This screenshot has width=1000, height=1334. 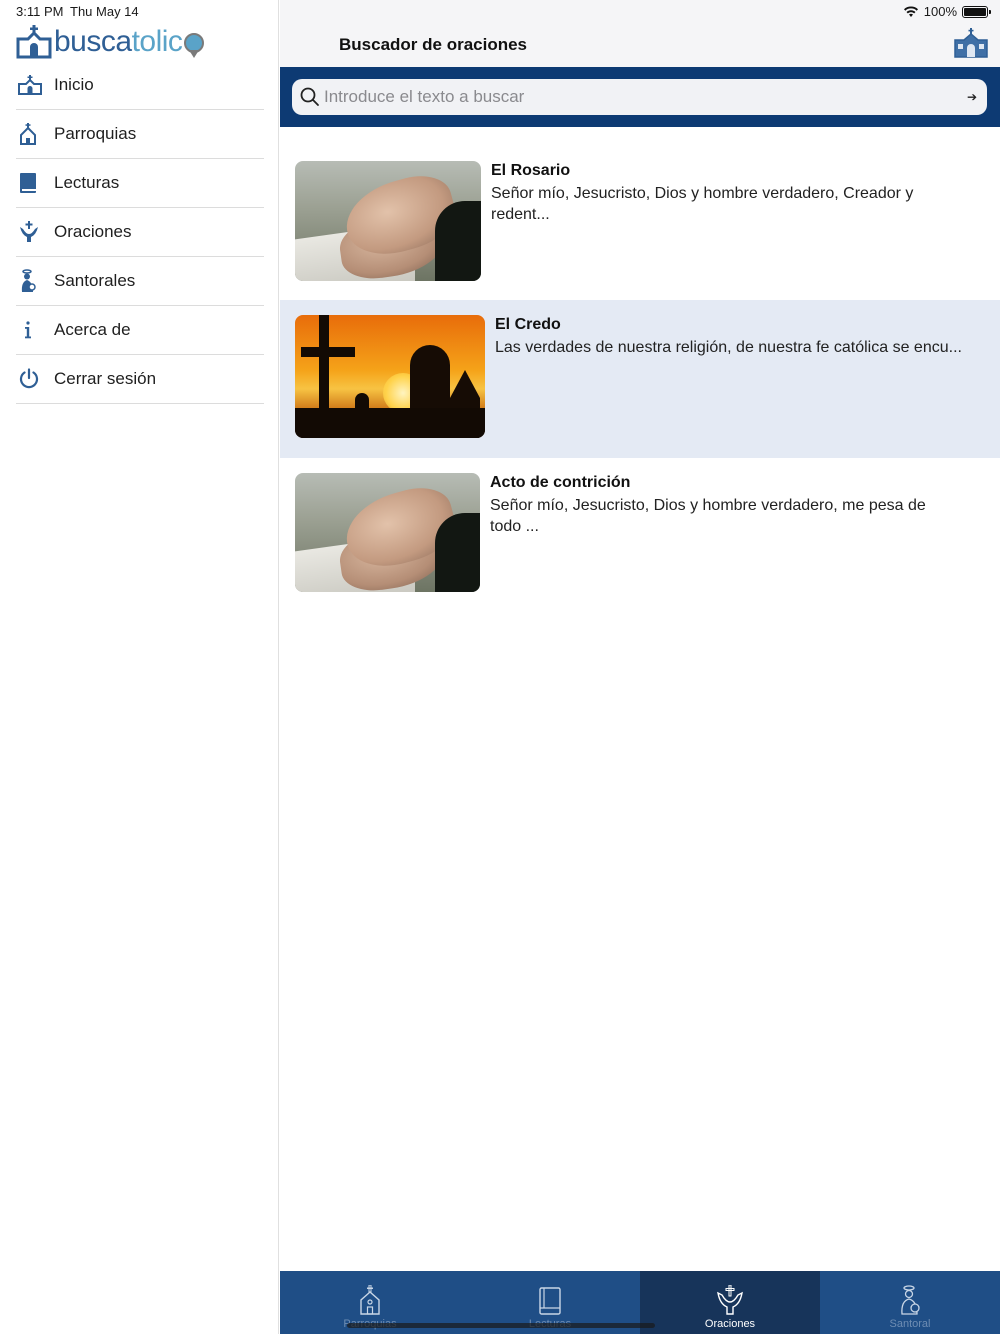 I want to click on logo-text: buscatolic, so click(x=118, y=41).